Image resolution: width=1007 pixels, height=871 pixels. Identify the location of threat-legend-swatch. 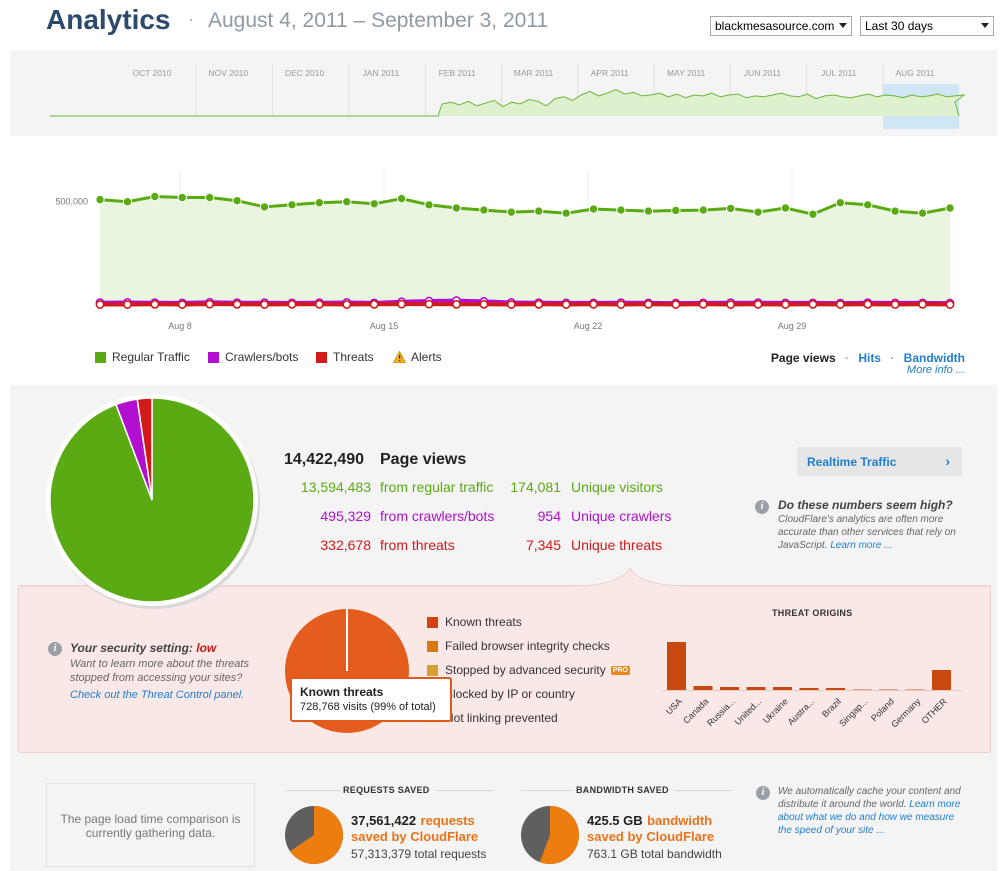
(432, 622).